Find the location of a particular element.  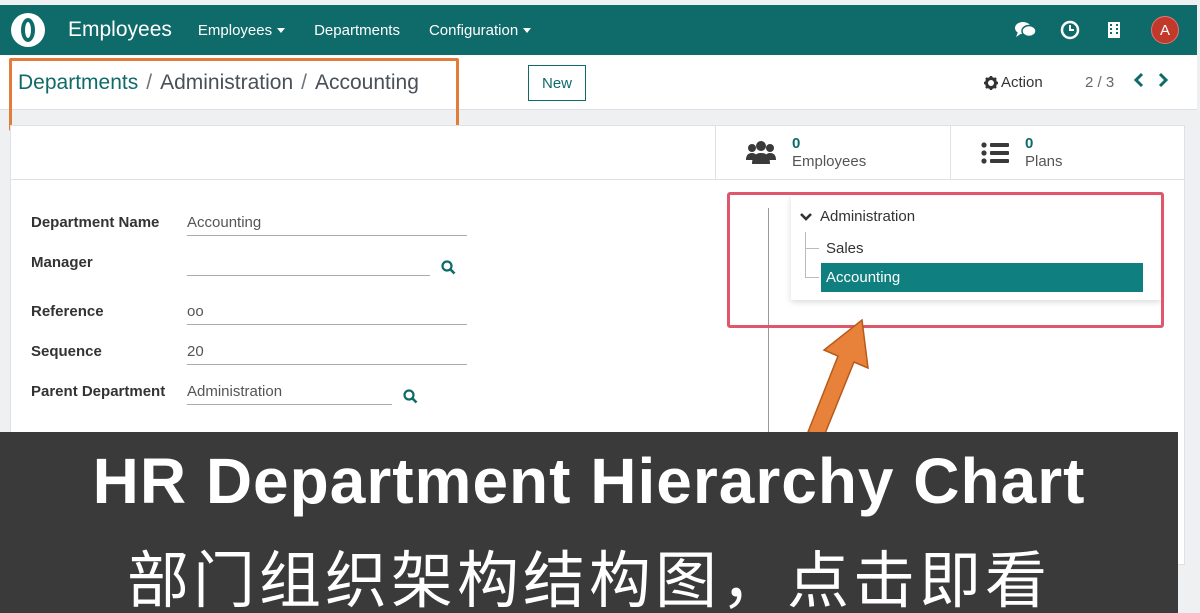

reference-field: oo is located at coordinates (327, 313).